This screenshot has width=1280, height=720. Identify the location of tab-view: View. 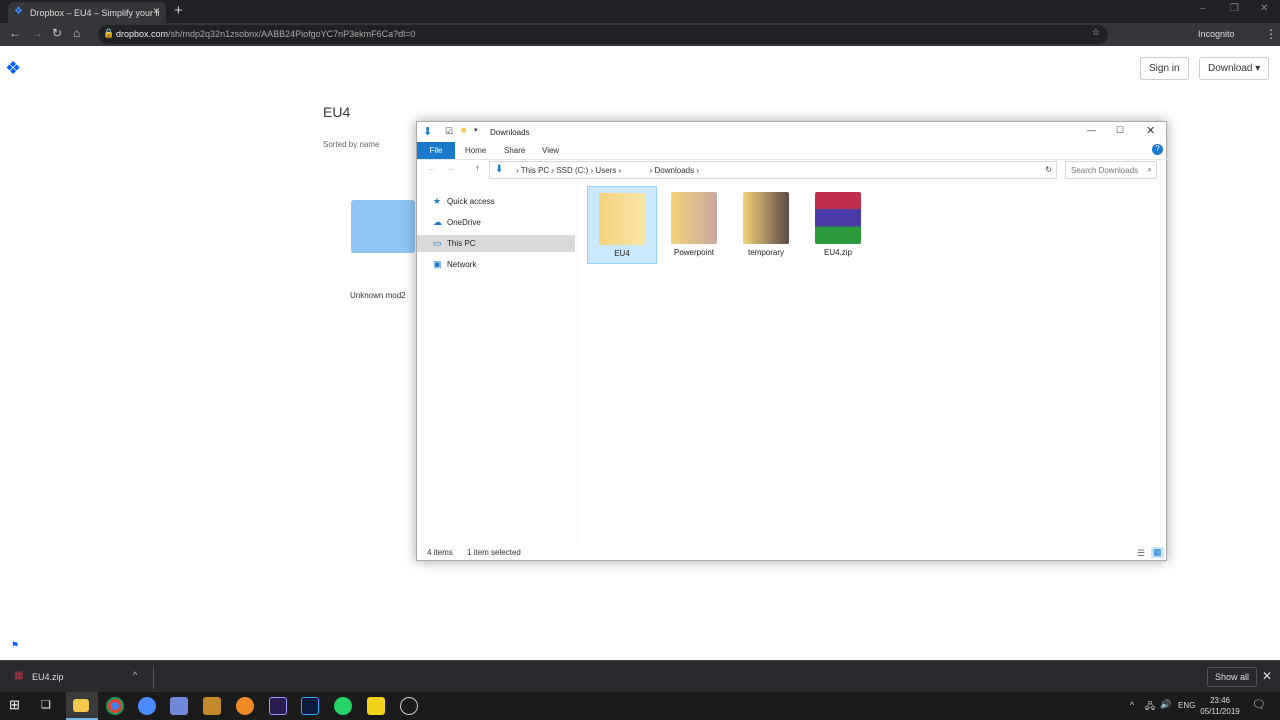
(550, 150).